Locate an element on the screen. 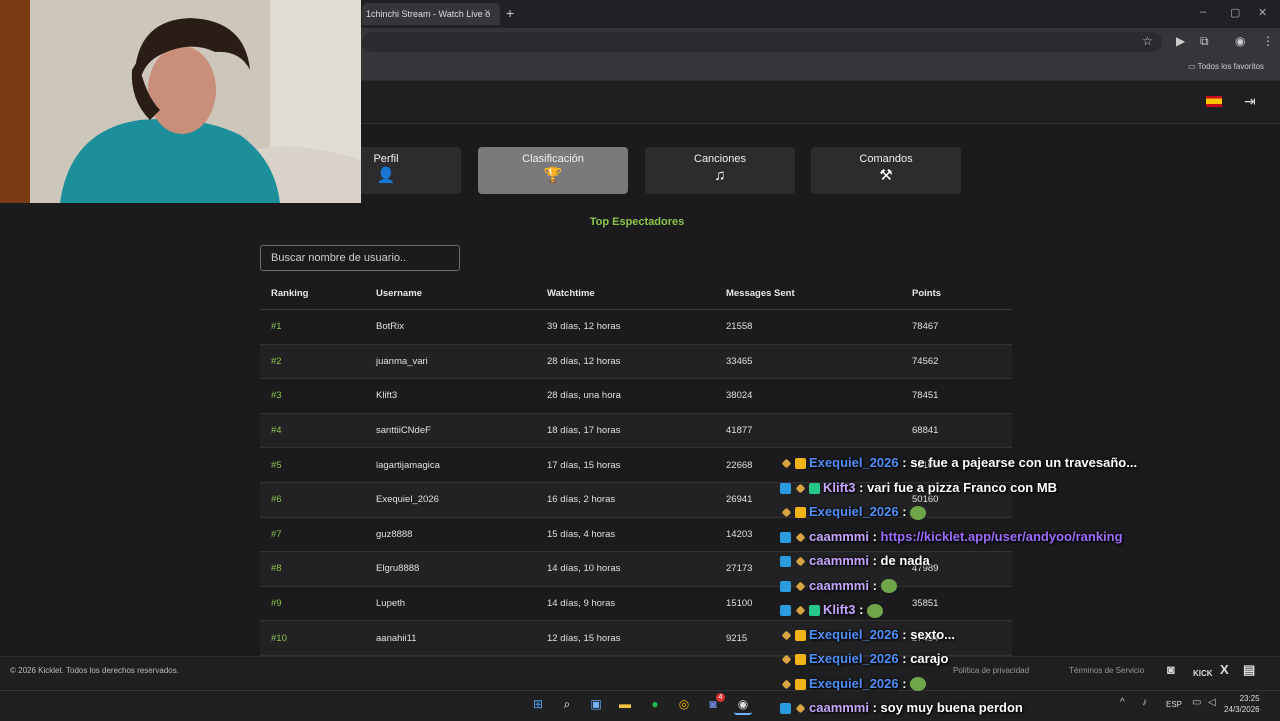  close-tab-icon: × is located at coordinates (487, 13).